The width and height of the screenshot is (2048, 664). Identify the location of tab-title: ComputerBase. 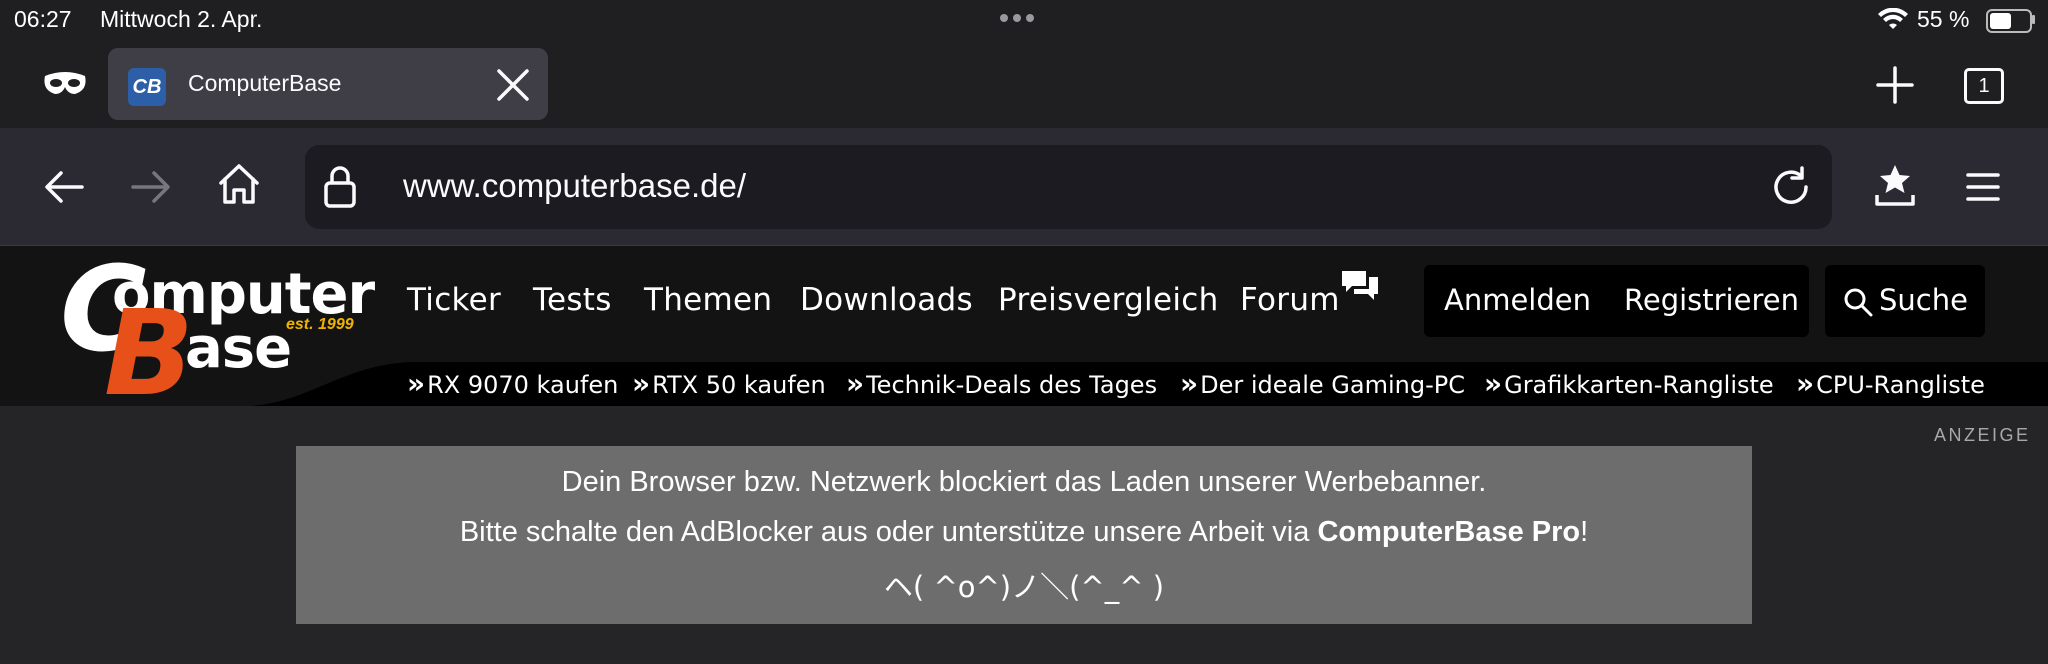
(265, 83).